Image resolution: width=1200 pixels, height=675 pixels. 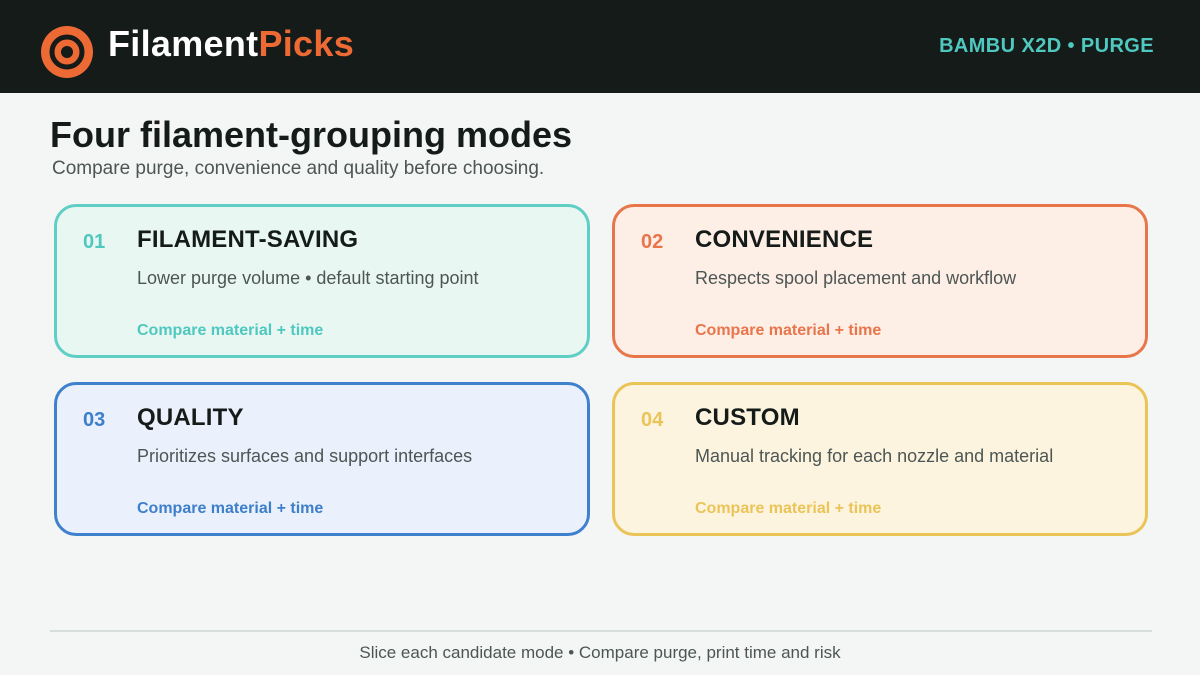 I want to click on brand-name-part1: Filament, so click(x=183, y=43).